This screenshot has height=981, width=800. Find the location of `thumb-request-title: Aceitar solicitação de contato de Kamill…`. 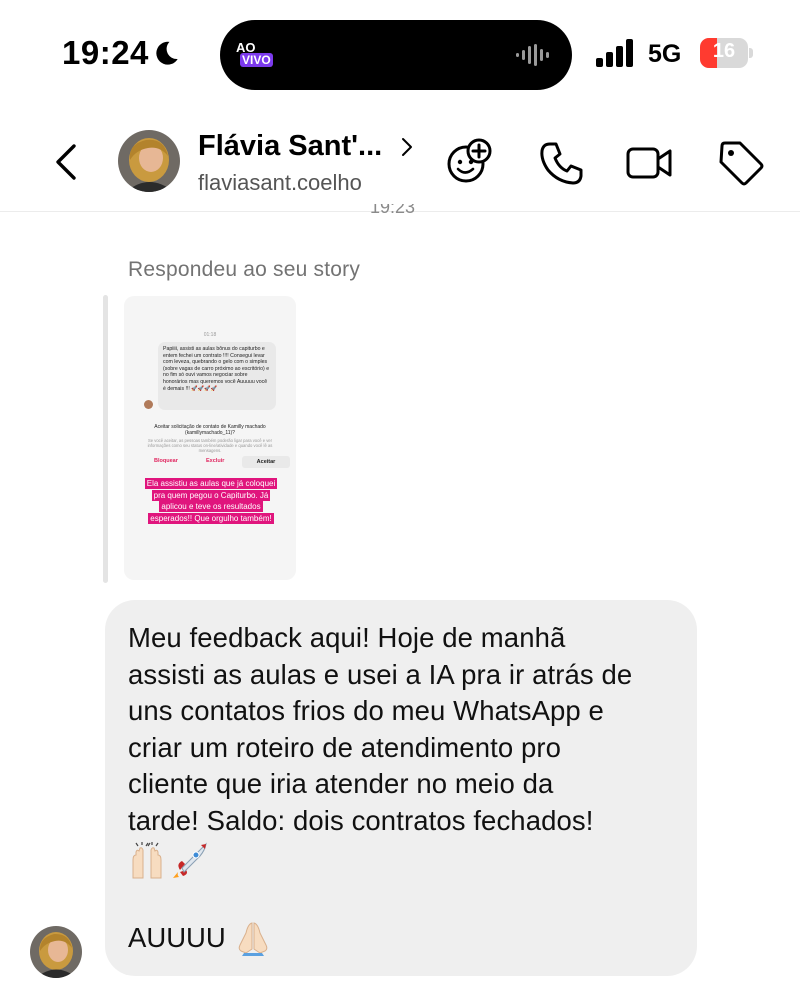

thumb-request-title: Aceitar solicitação de contato de Kamill… is located at coordinates (210, 430).